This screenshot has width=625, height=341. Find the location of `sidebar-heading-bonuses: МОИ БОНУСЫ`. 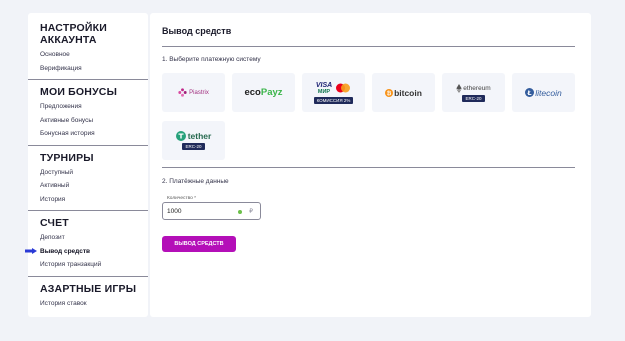

sidebar-heading-bonuses: МОИ БОНУСЫ is located at coordinates (79, 92).